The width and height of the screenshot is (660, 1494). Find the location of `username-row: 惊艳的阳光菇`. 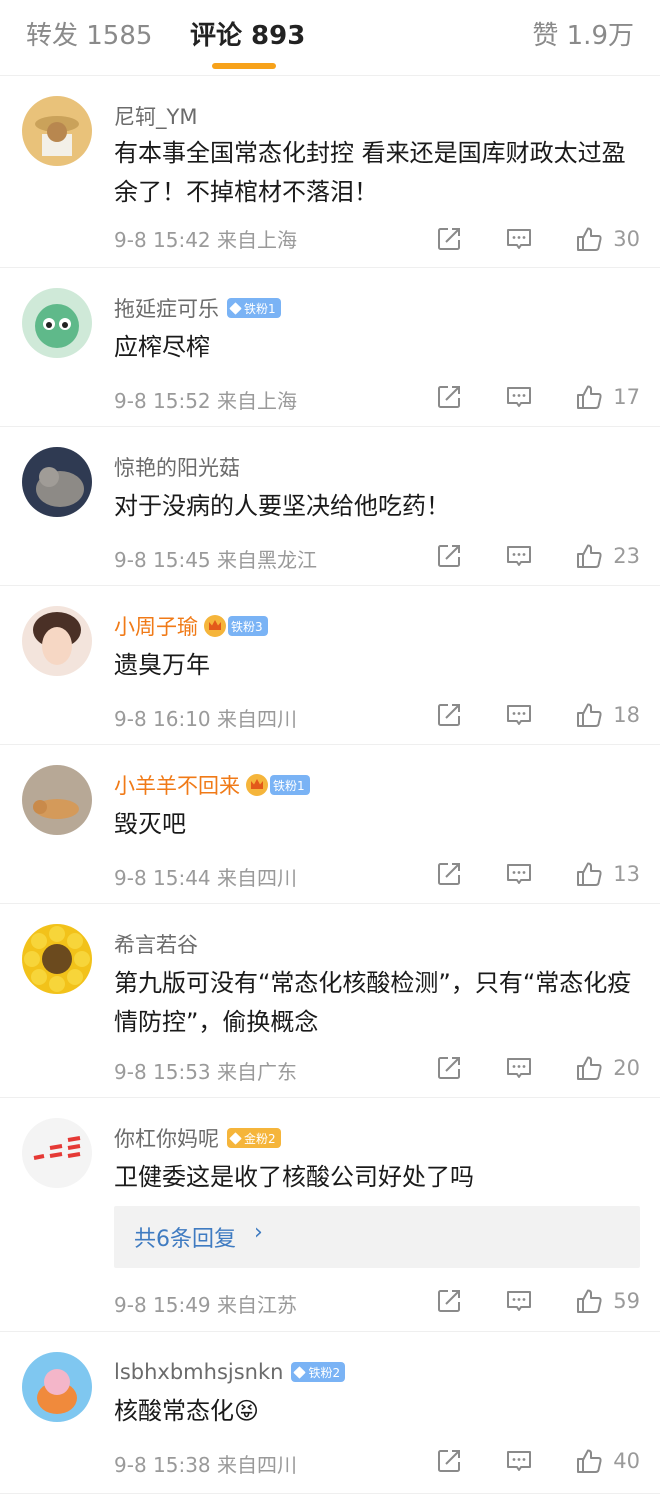

username-row: 惊艳的阳光菇 is located at coordinates (177, 467).